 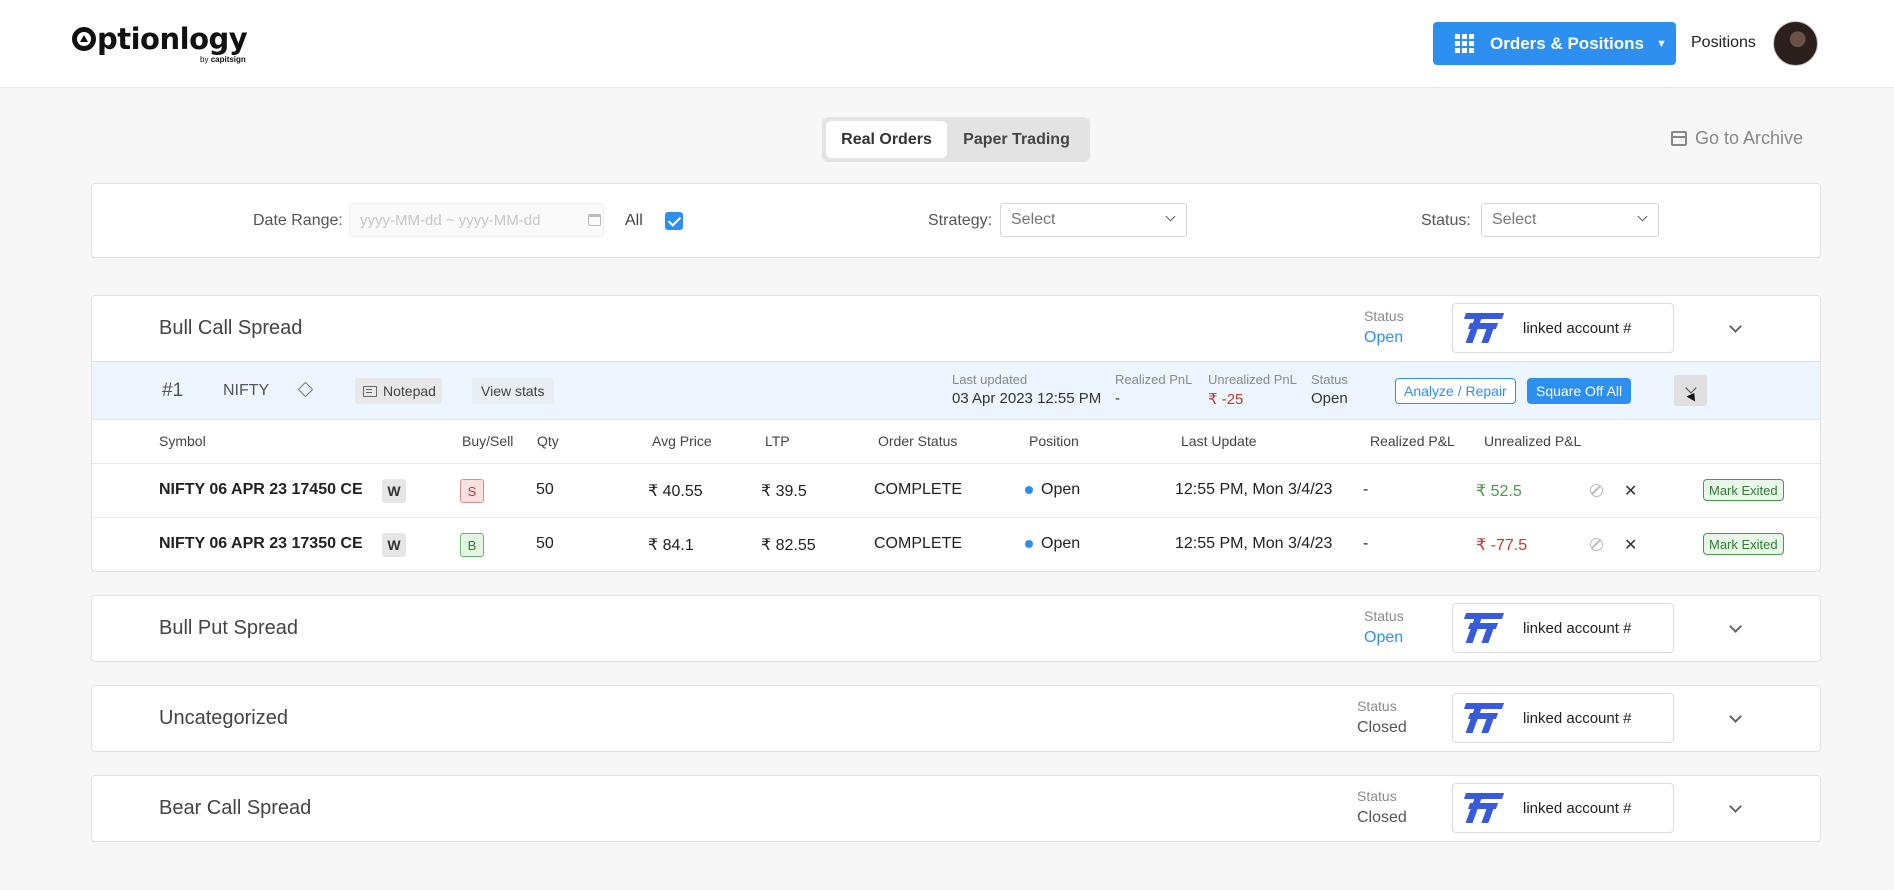 What do you see at coordinates (1464, 43) in the screenshot?
I see `apps-grid-icon` at bounding box center [1464, 43].